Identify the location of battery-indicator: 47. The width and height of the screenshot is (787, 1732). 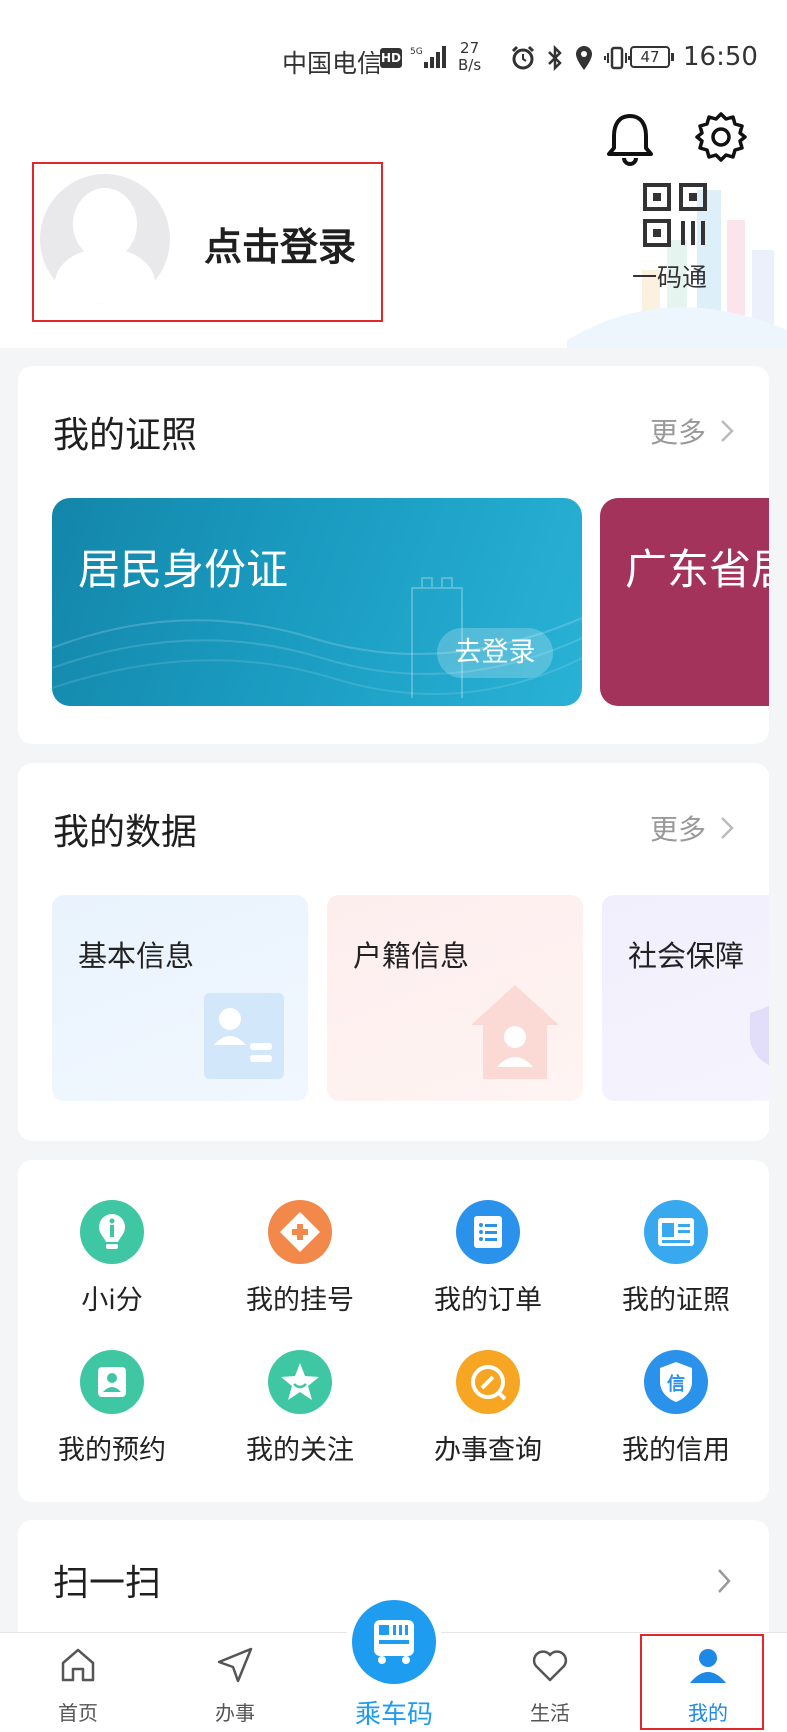
(652, 57).